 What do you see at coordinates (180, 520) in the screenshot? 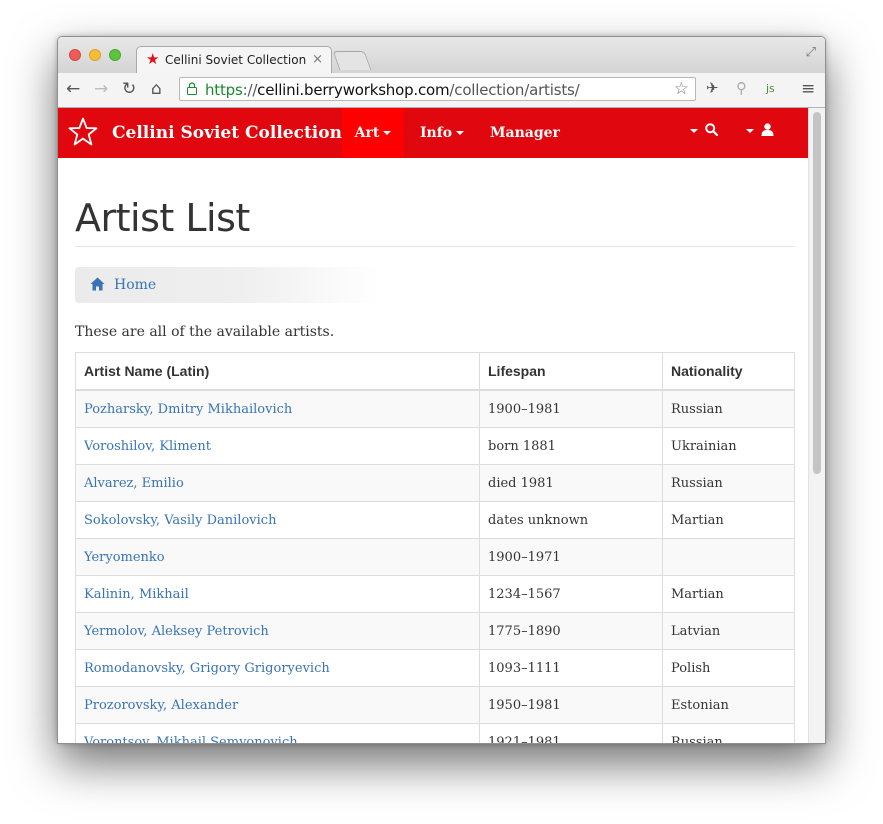
I see `artist-link: Sokolovsky, Vasily Danilovich` at bounding box center [180, 520].